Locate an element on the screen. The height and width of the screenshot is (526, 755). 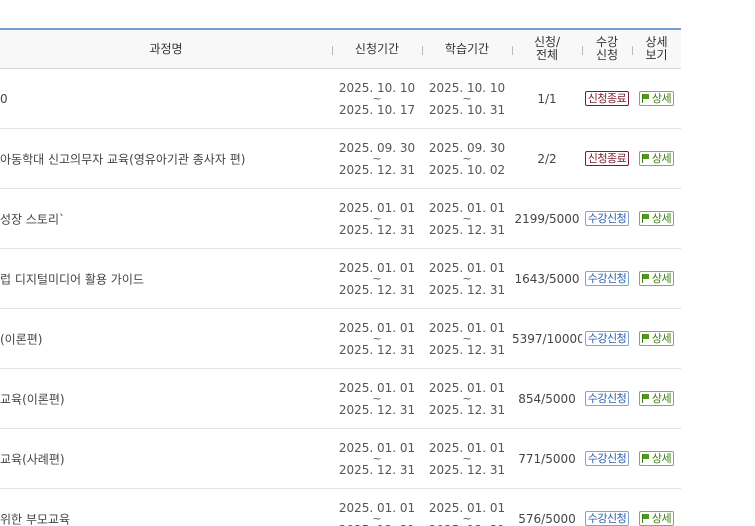
course-title: 아동학대 신고의무자 교육(영유아기관 종사자 편) is located at coordinates (166, 158).